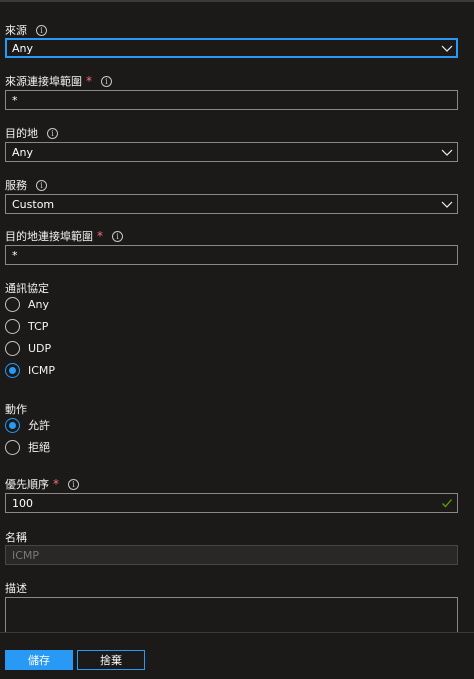 The width and height of the screenshot is (474, 679). What do you see at coordinates (33, 204) in the screenshot?
I see `service-value: Custom` at bounding box center [33, 204].